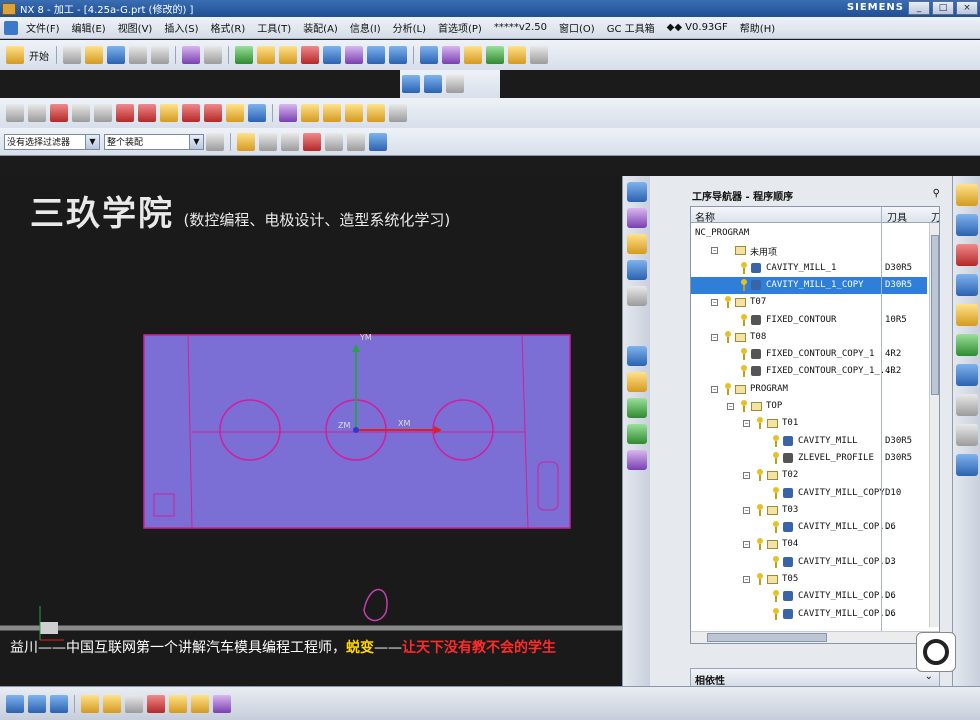 The height and width of the screenshot is (720, 980). Describe the element at coordinates (966, 405) in the screenshot. I see `history-icon` at that location.